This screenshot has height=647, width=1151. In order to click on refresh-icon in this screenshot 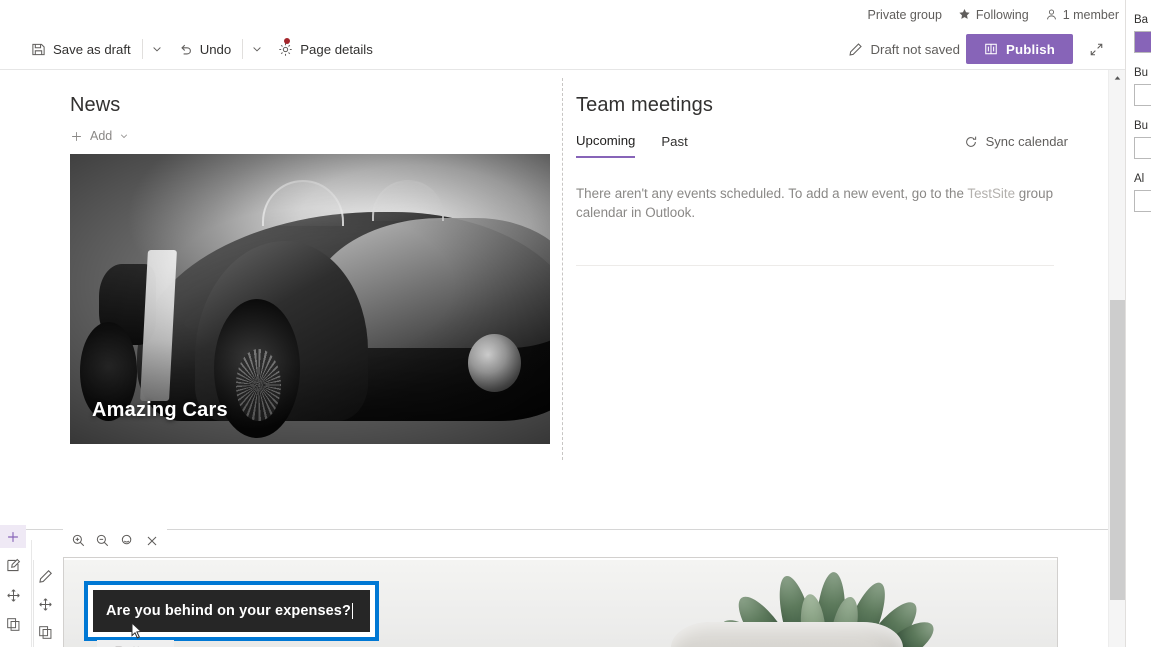, I will do `click(971, 142)`.